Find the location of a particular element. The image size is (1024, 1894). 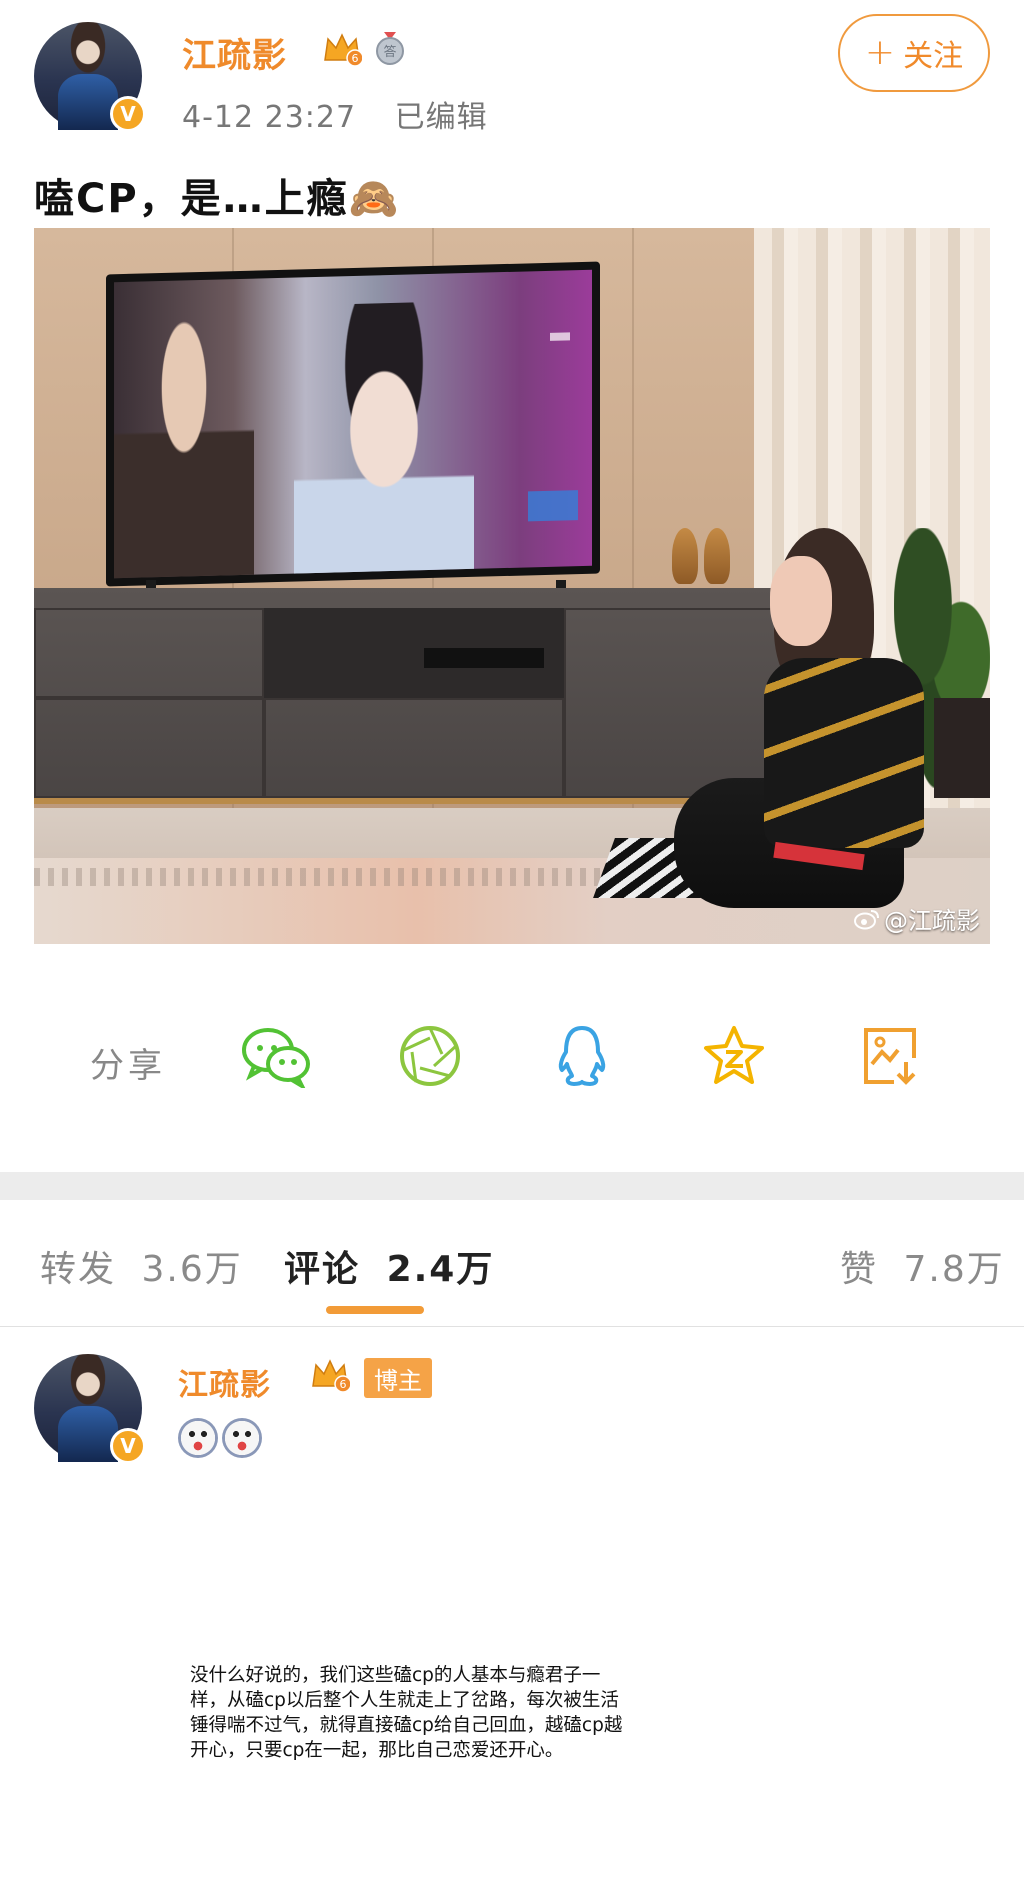

tab-repost-label: 转发 is located at coordinates (78, 1269).